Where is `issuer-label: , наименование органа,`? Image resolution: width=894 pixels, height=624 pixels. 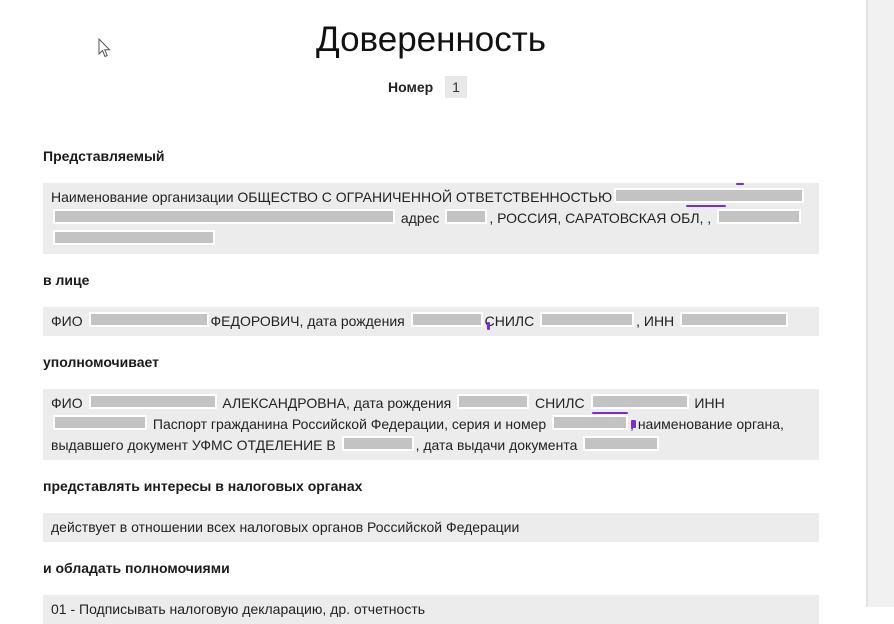
issuer-label: , наименование органа, is located at coordinates (707, 424).